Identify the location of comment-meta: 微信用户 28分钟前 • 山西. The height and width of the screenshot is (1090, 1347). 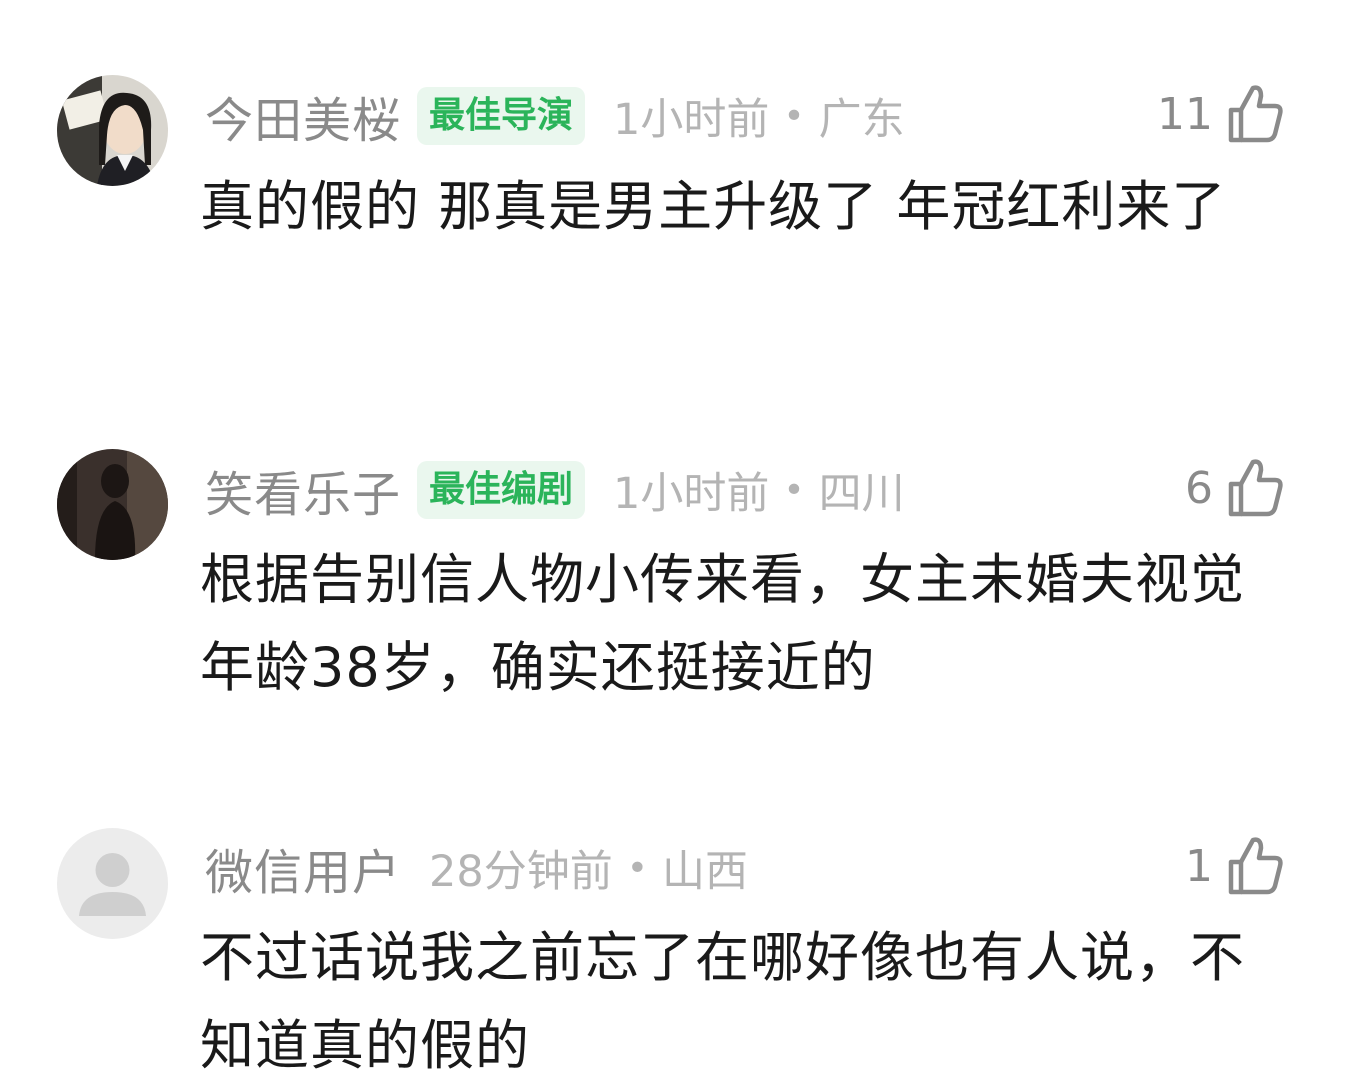
(476, 868).